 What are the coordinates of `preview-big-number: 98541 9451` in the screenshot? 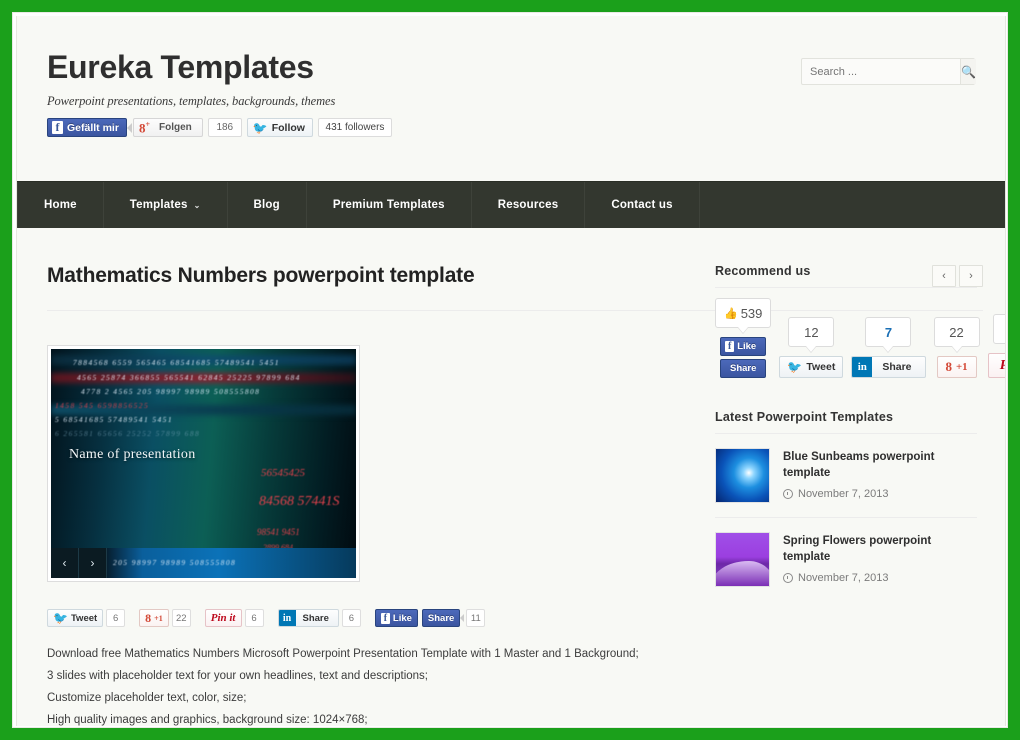 It's located at (278, 532).